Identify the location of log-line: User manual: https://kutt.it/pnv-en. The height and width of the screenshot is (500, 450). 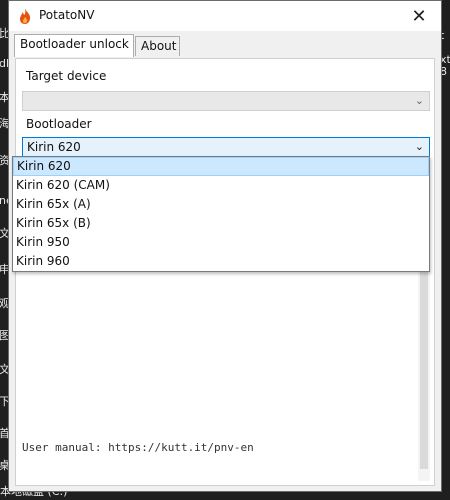
(138, 447).